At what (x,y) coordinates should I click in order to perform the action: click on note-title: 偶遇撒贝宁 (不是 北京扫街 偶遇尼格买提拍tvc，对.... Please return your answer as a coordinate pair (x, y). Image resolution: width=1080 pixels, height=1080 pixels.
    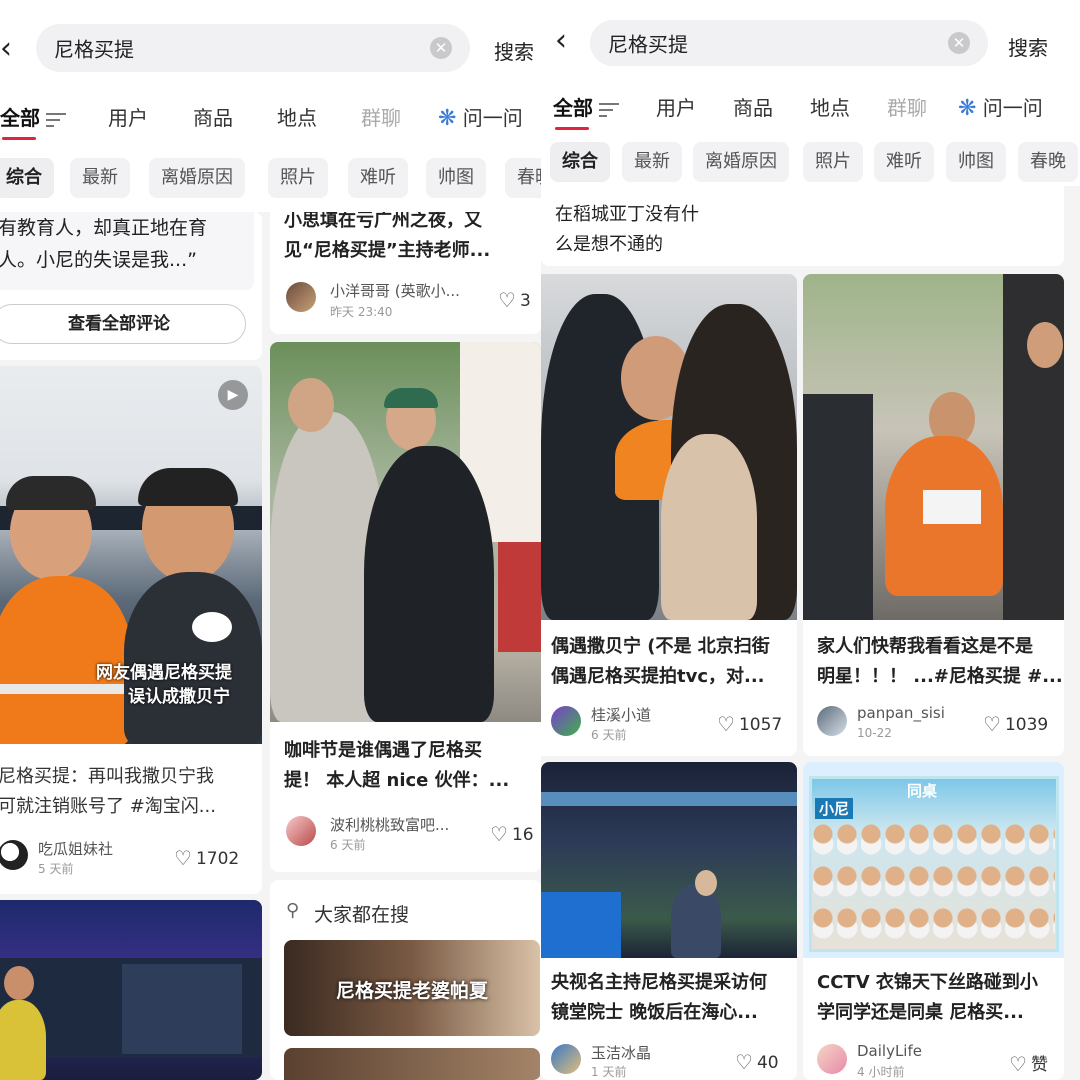
    Looking at the image, I should click on (674, 662).